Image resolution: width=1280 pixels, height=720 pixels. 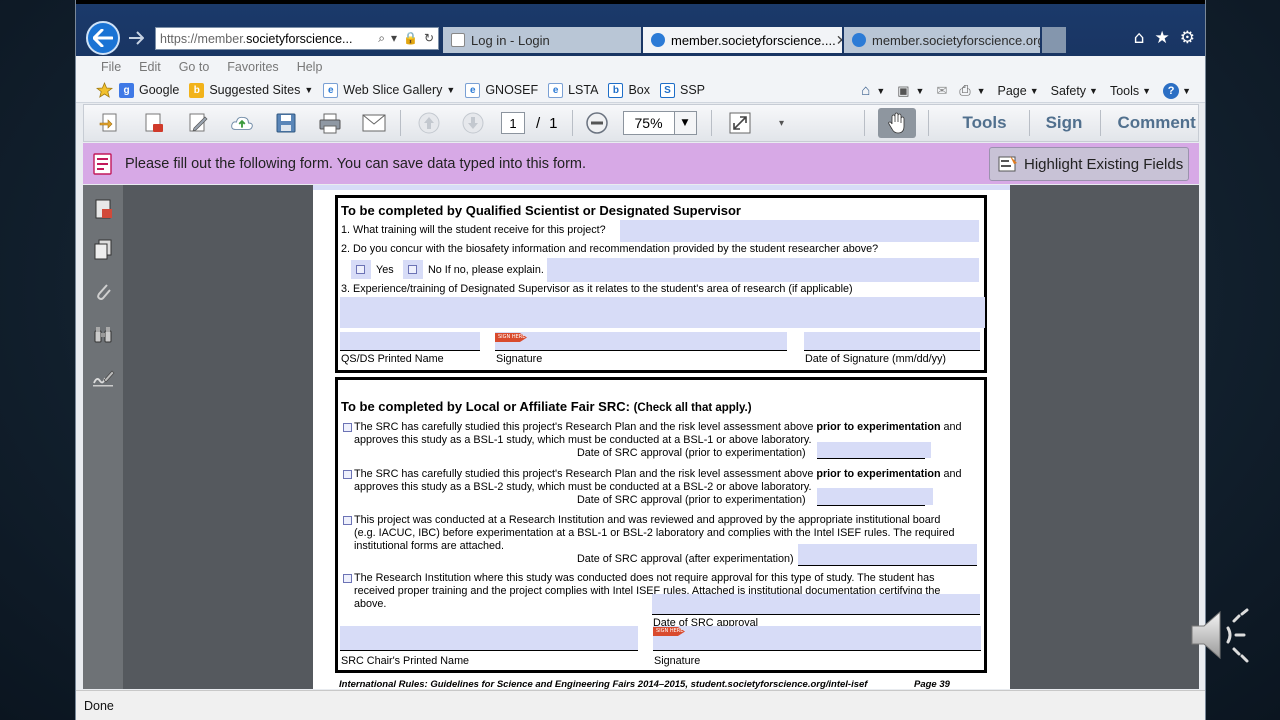 What do you see at coordinates (412, 269) in the screenshot?
I see `no-checkbox` at bounding box center [412, 269].